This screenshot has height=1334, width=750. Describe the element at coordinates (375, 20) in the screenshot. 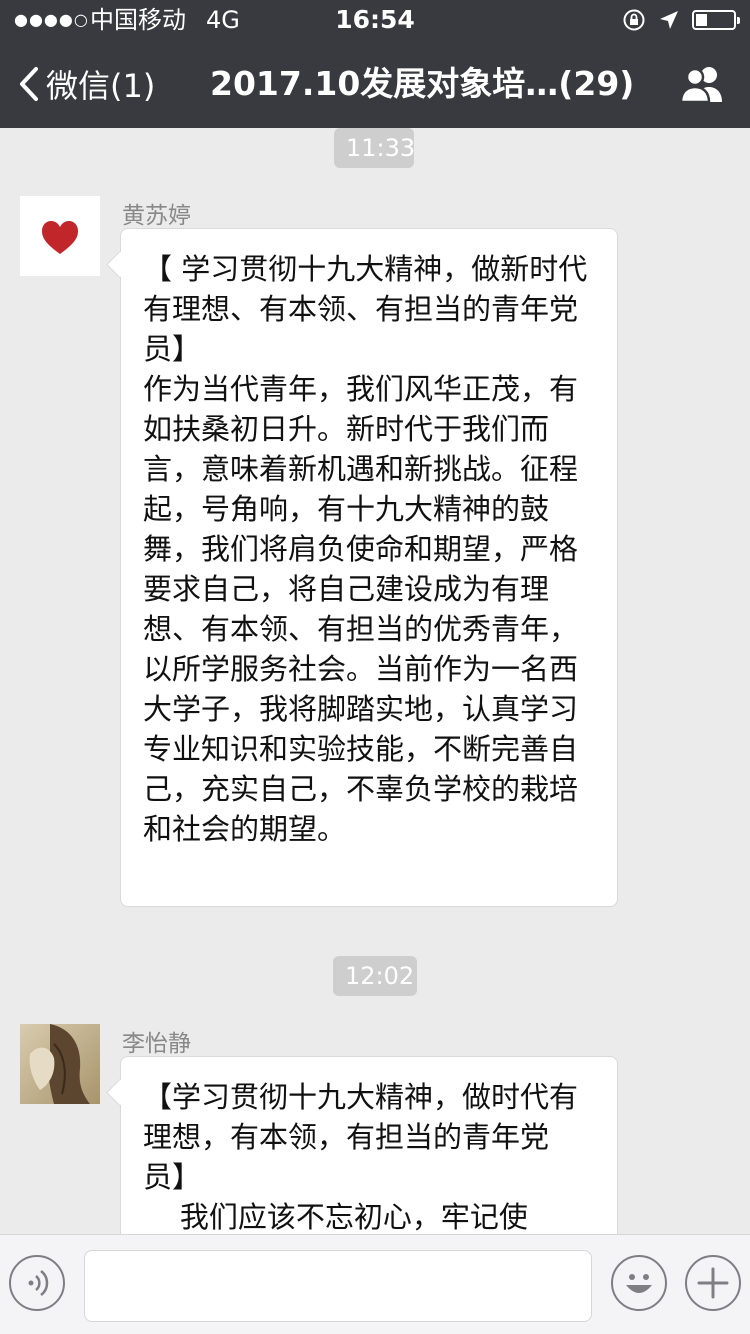

I see `status-bar: ●●●●○ 中国移动 4G 16:54` at that location.